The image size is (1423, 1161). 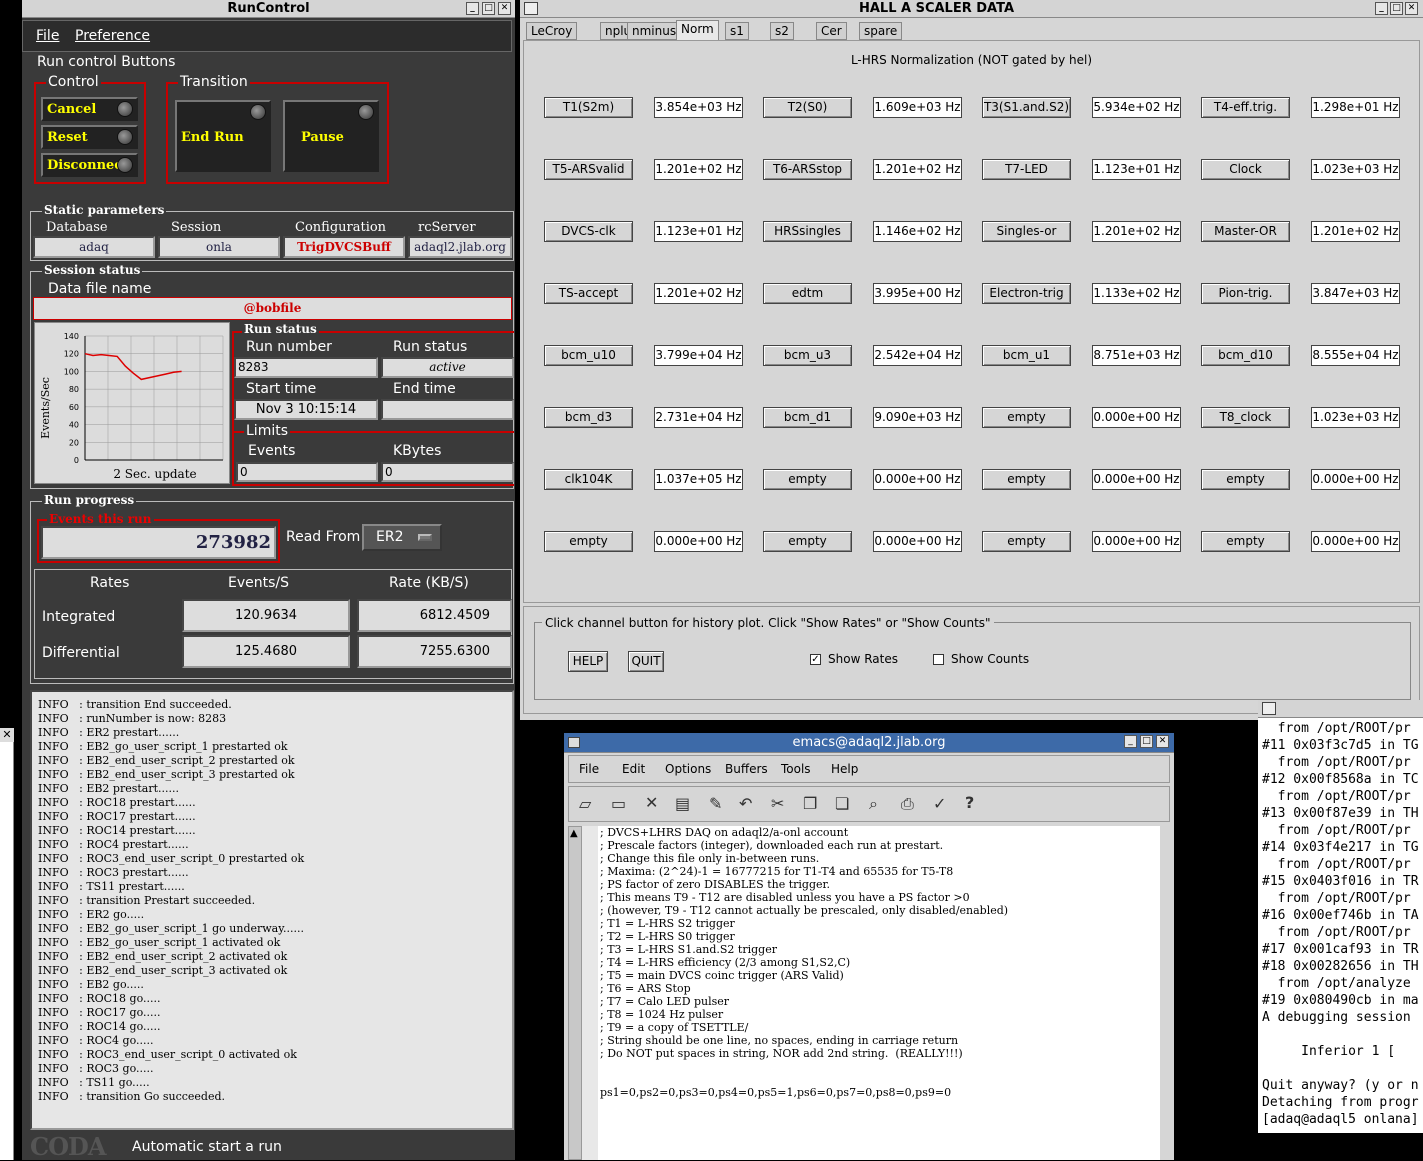 I want to click on kbytes-limit-field: 0, so click(x=447, y=472).